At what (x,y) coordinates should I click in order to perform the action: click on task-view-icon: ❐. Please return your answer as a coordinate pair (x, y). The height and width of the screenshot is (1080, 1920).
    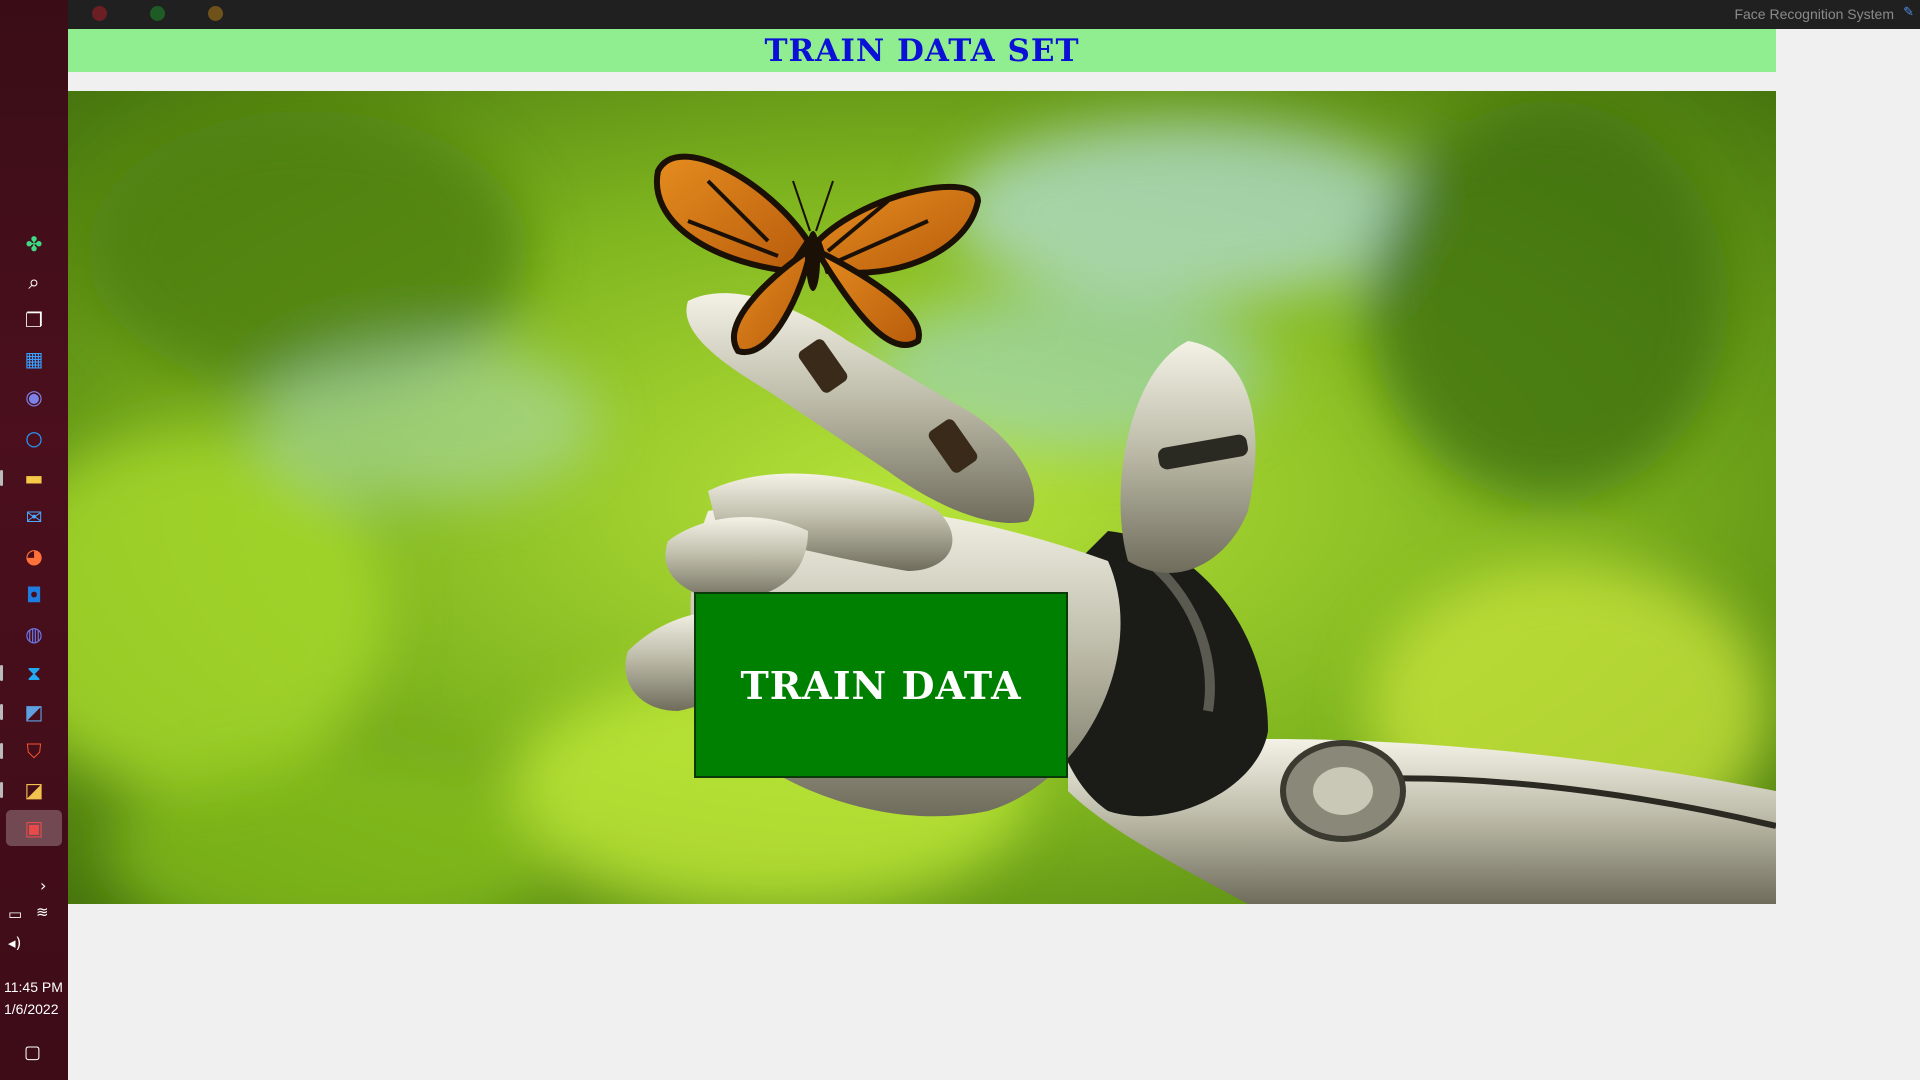
    Looking at the image, I should click on (34, 320).